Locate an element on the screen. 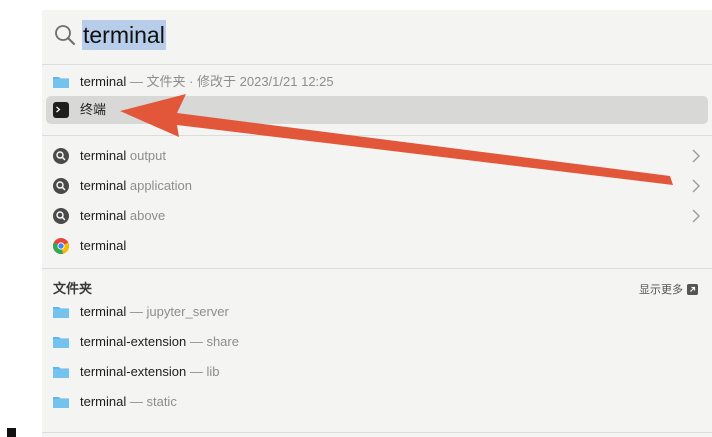 Image resolution: width=712 pixels, height=437 pixels. show-more-label: 显示更多 is located at coordinates (661, 290).